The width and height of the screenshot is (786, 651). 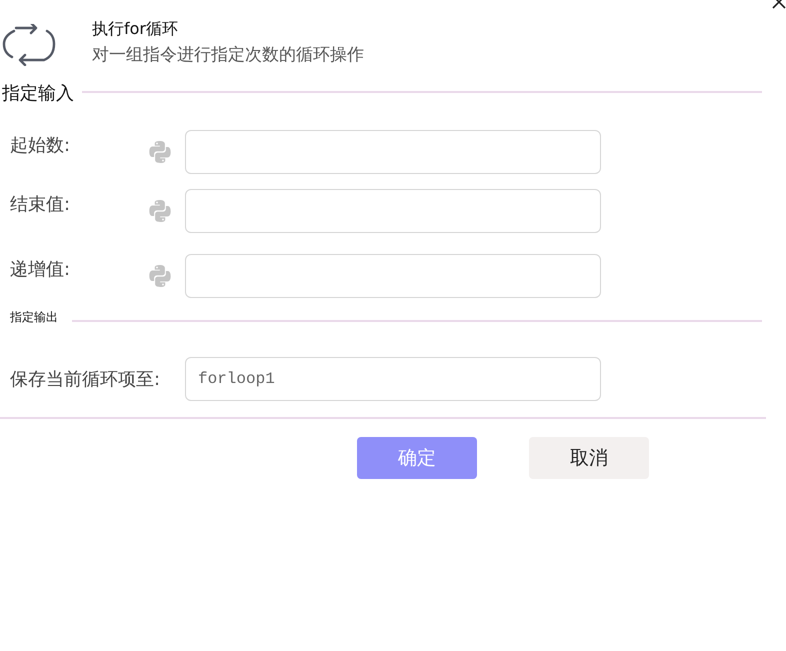 I want to click on section-heading: 指定输出, so click(x=34, y=317).